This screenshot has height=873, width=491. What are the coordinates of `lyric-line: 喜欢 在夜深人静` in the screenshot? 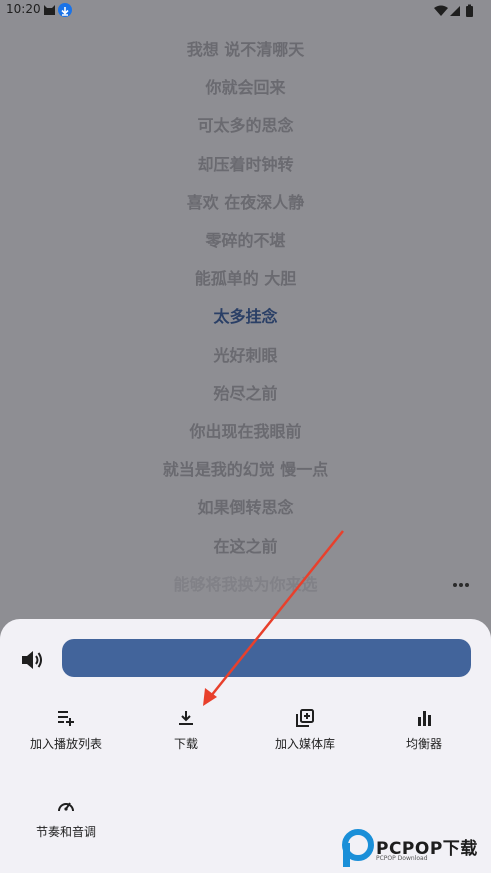 It's located at (245, 201).